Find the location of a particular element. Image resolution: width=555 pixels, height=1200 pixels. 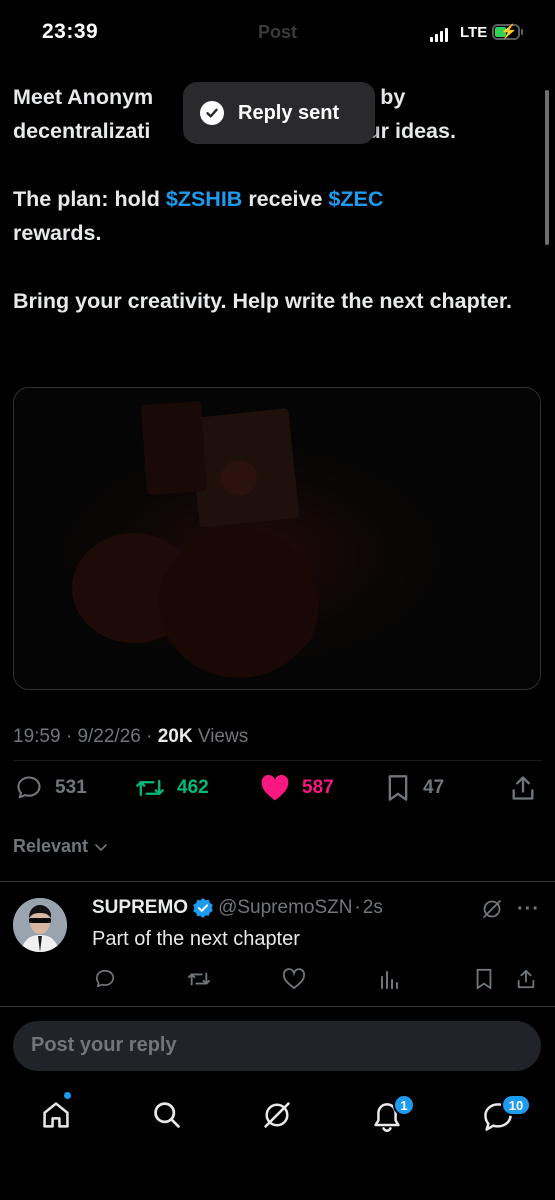

bookmark-icon is located at coordinates (398, 788).